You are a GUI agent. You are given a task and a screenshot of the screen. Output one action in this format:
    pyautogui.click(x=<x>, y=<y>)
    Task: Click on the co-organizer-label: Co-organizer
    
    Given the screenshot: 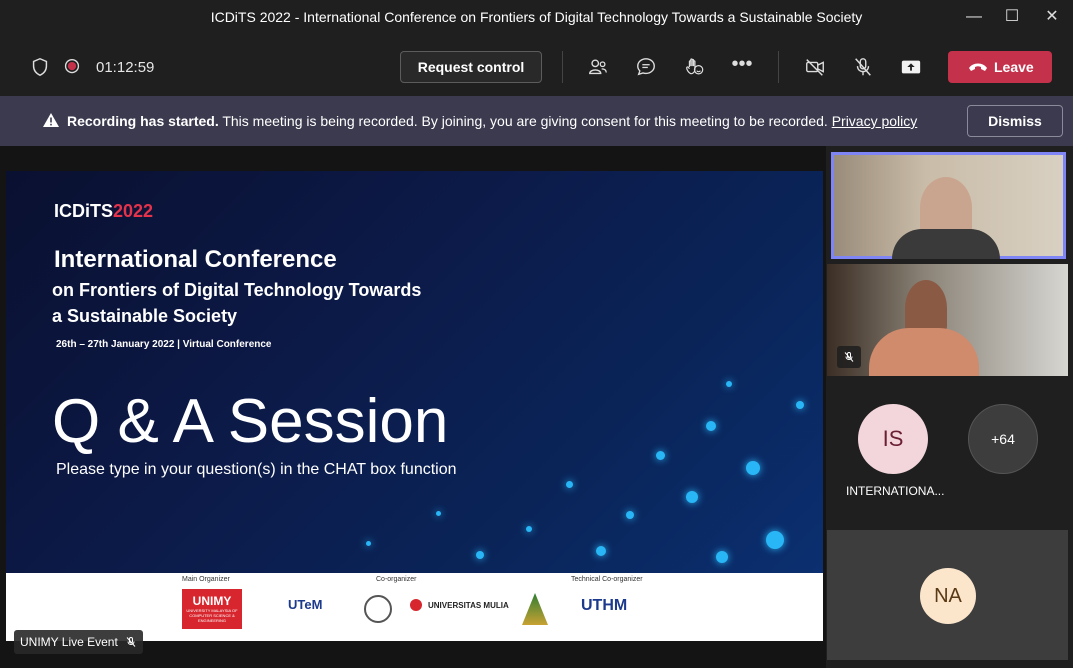 What is the action you would take?
    pyautogui.click(x=396, y=579)
    